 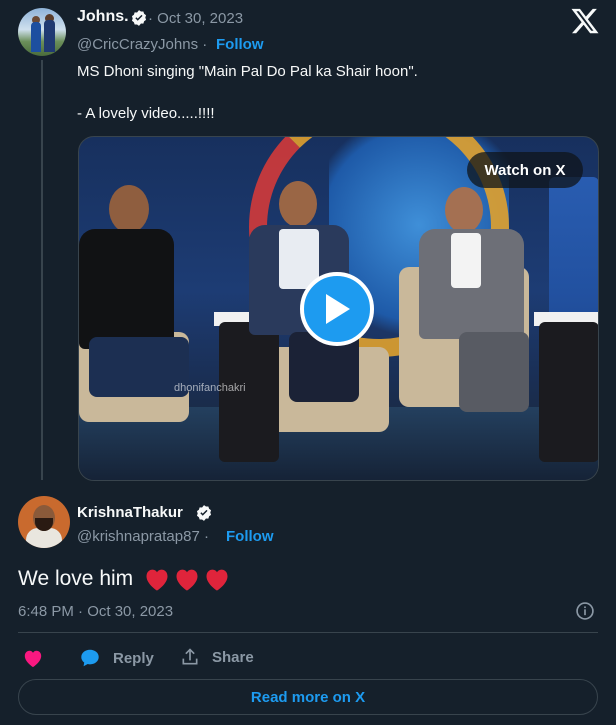 I want to click on x-logo-icon, so click(x=585, y=21).